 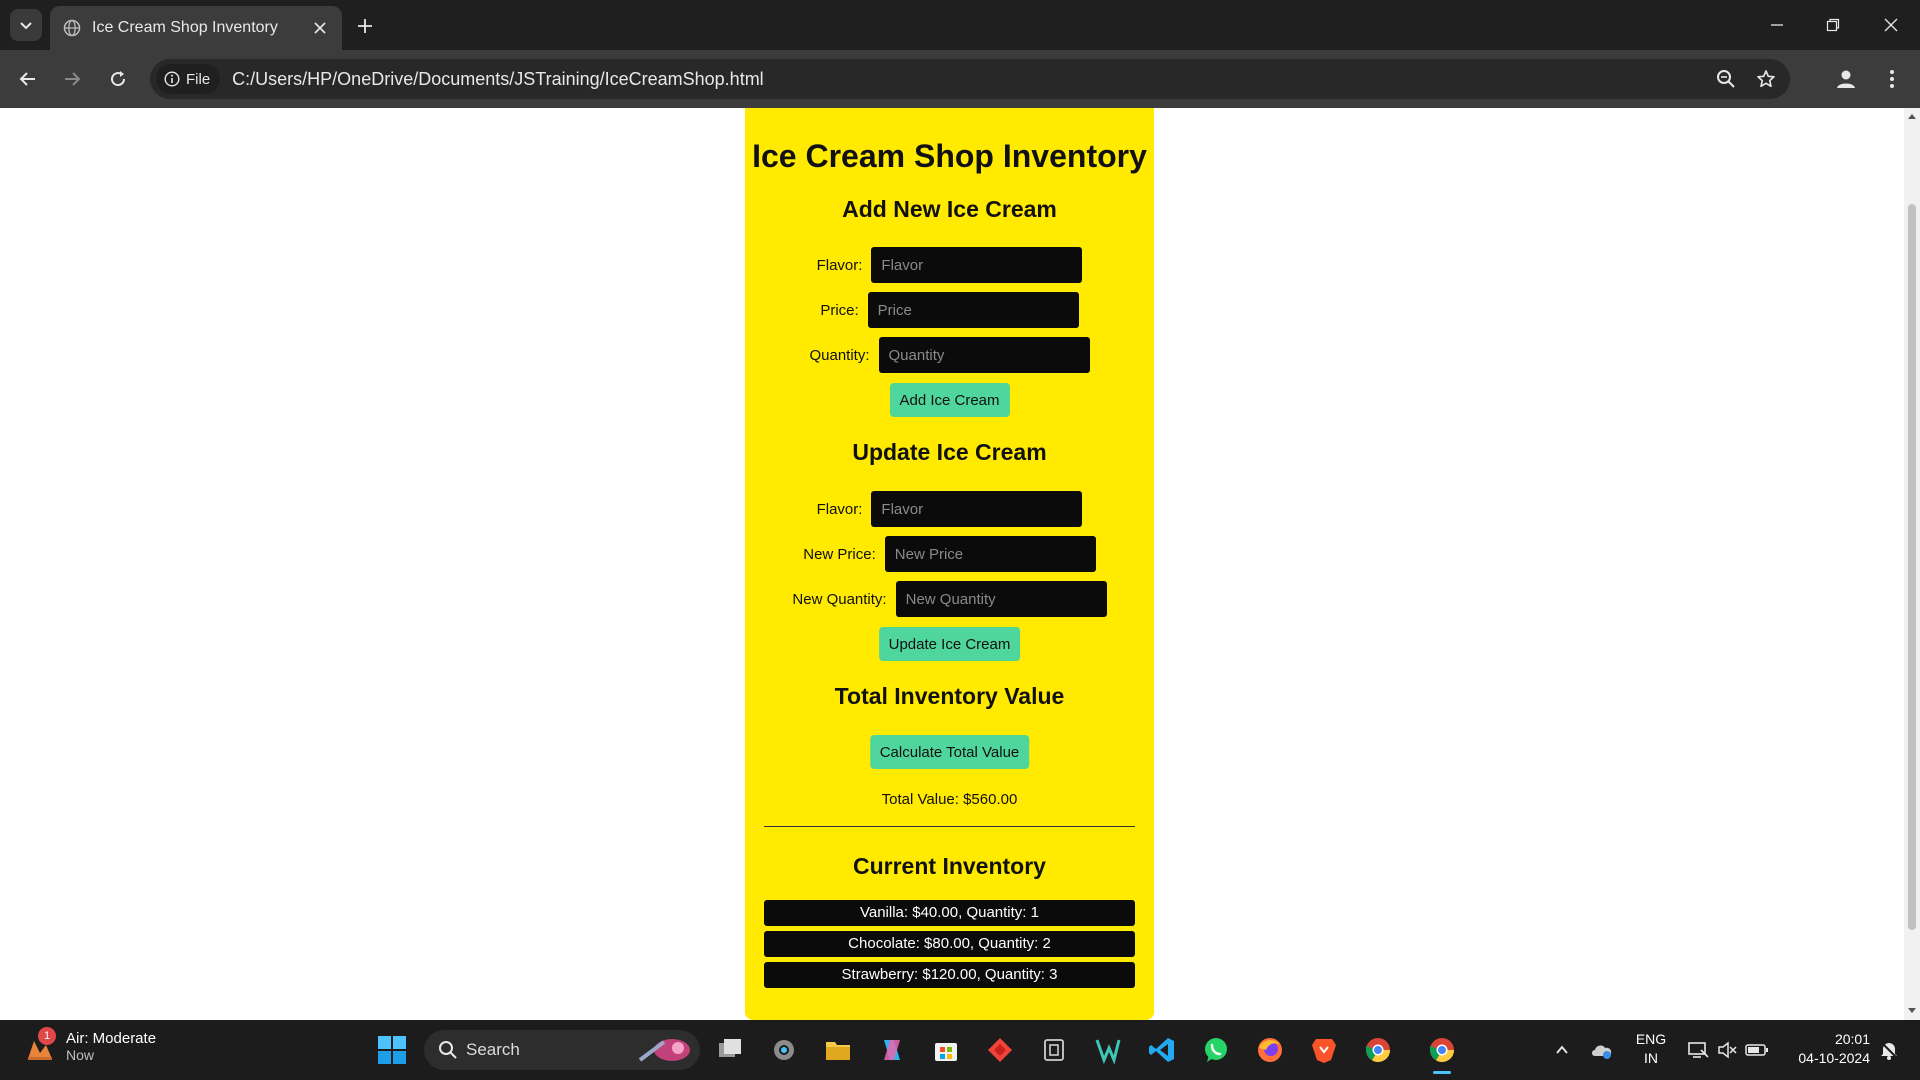 I want to click on reload-icon, so click(x=118, y=79).